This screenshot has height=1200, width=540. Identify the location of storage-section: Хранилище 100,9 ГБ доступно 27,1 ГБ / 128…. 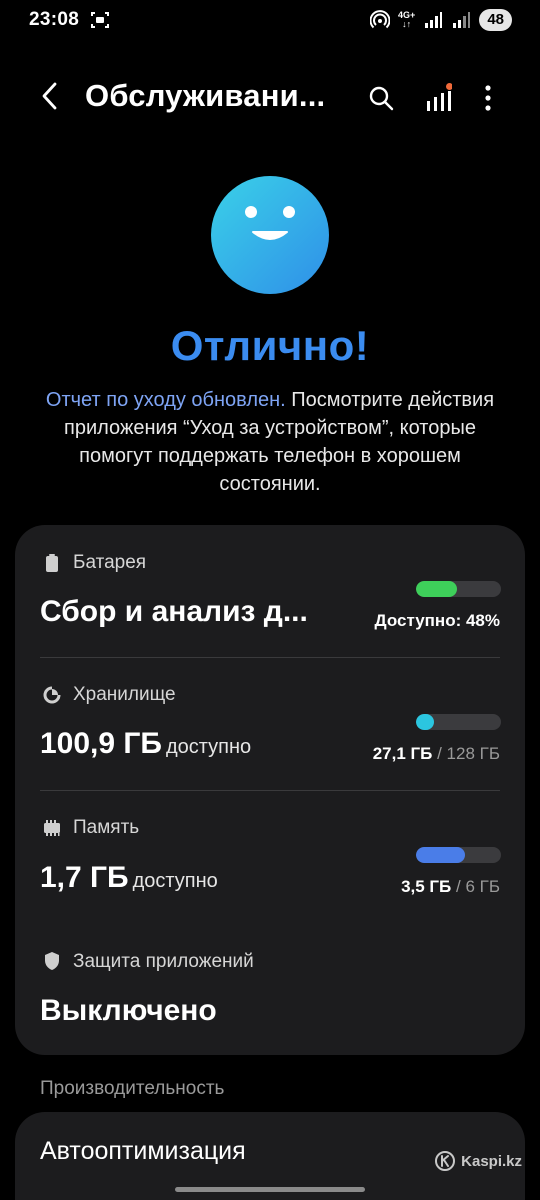
(270, 724).